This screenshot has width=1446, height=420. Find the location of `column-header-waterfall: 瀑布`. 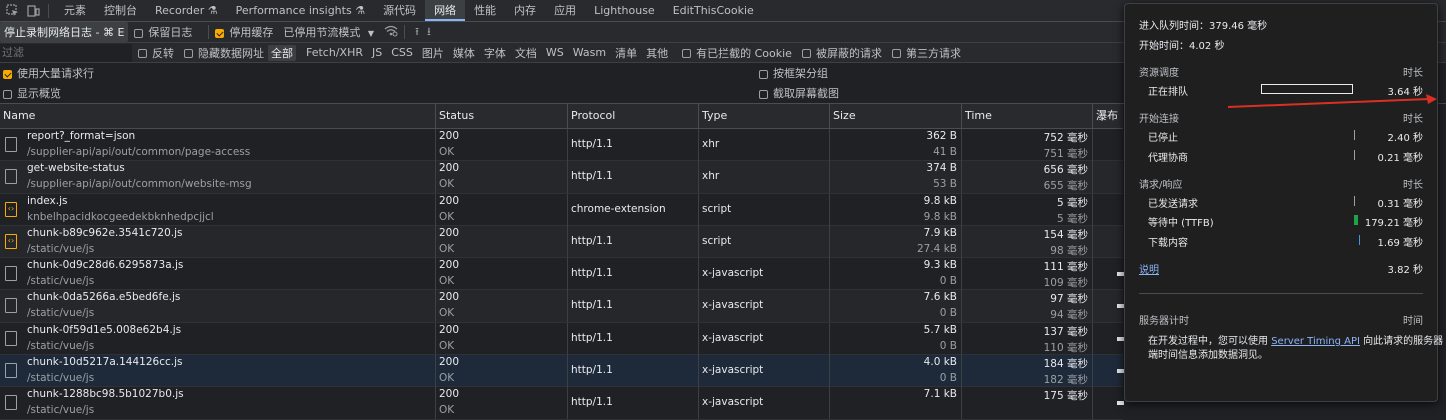

column-header-waterfall: 瀑布 is located at coordinates (1107, 116).